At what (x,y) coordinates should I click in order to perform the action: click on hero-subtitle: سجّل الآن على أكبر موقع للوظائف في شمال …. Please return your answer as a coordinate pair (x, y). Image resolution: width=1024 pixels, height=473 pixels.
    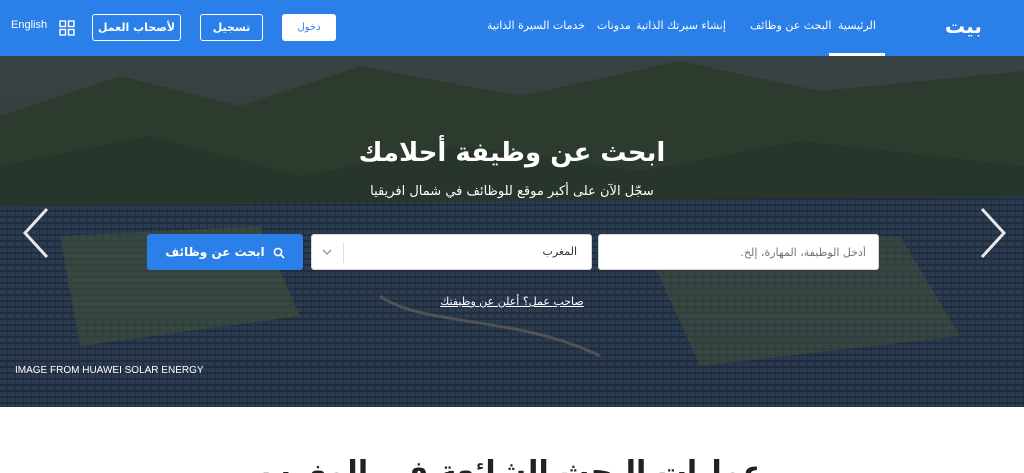
    Looking at the image, I should click on (512, 191).